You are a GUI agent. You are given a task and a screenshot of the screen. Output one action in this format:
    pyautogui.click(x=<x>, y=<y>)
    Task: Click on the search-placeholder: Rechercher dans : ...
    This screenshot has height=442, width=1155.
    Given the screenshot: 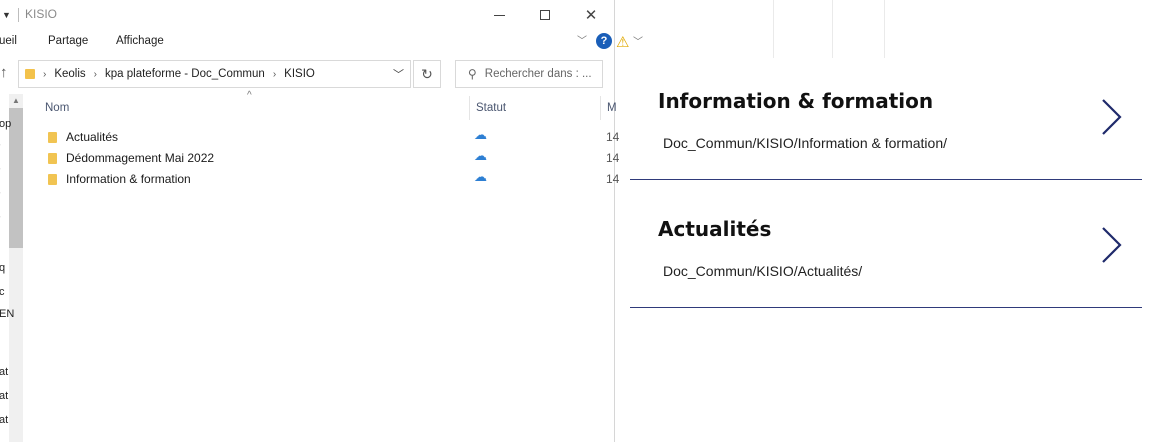 What is the action you would take?
    pyautogui.click(x=538, y=74)
    